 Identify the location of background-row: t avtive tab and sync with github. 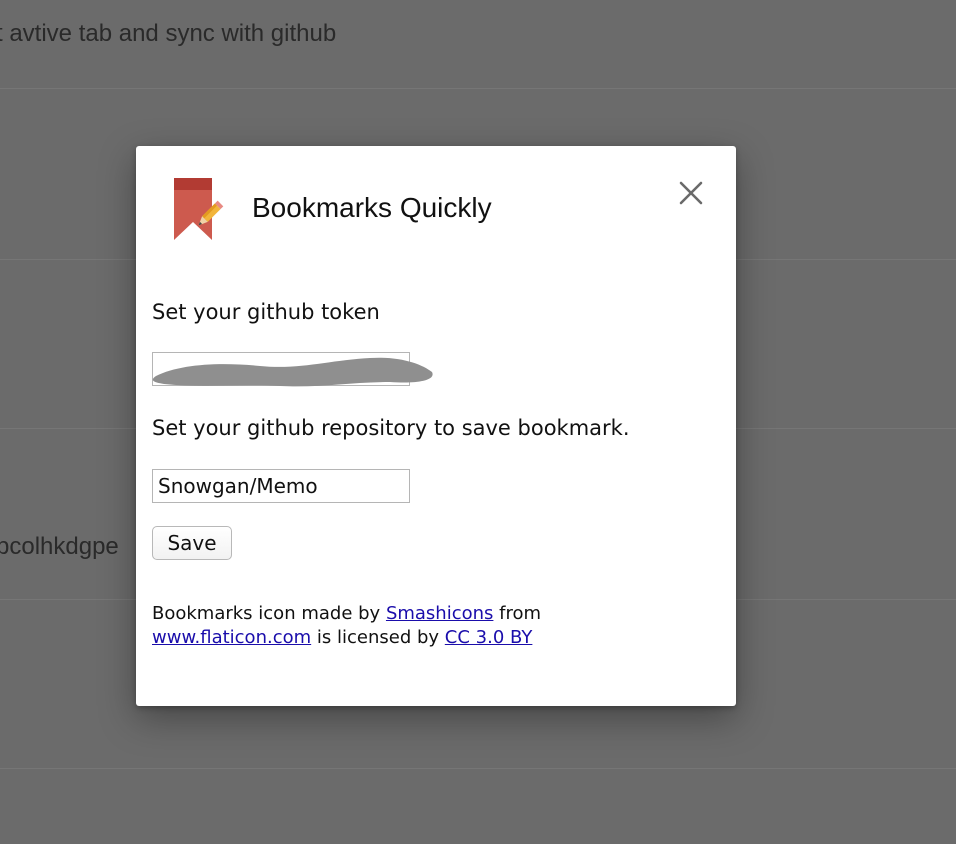
(478, 44).